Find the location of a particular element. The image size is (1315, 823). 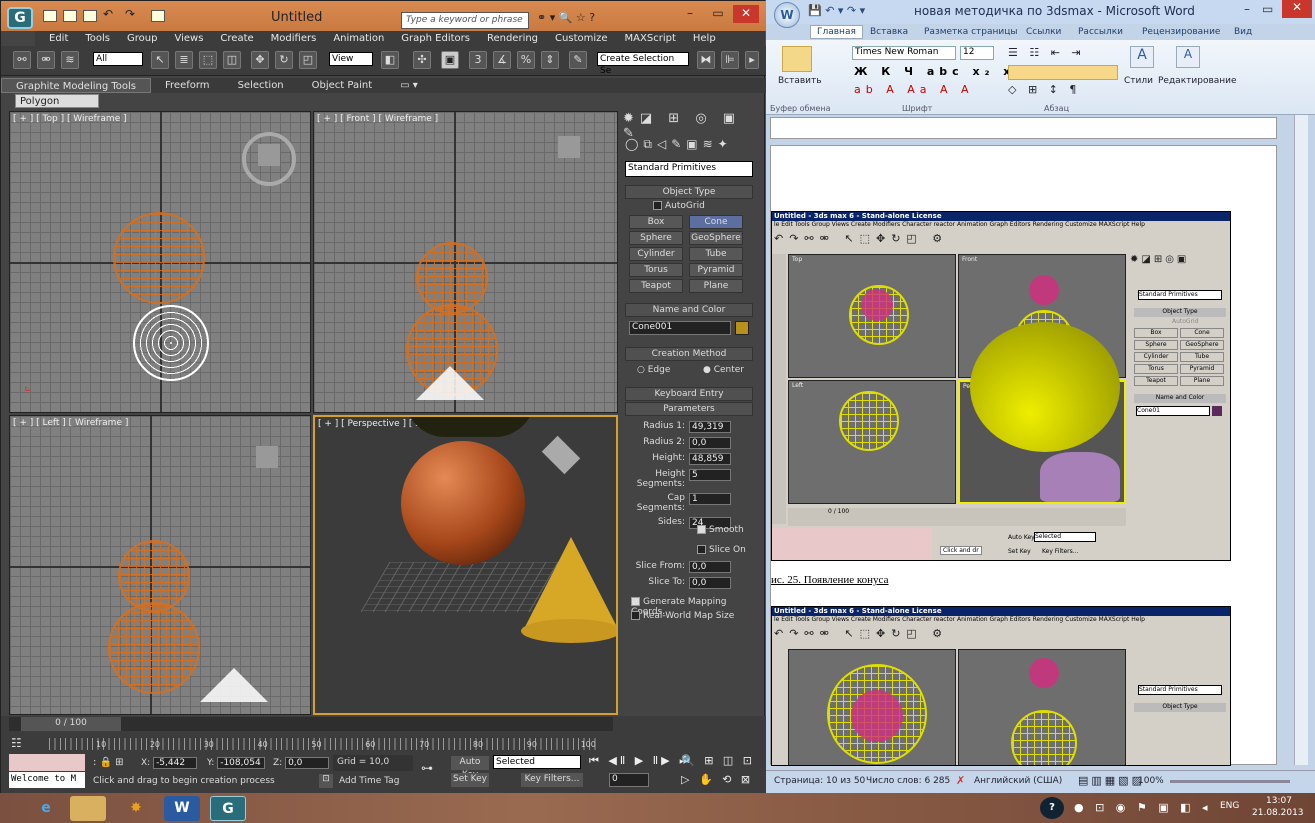

word-taskbar-icon: W is located at coordinates (182, 808).